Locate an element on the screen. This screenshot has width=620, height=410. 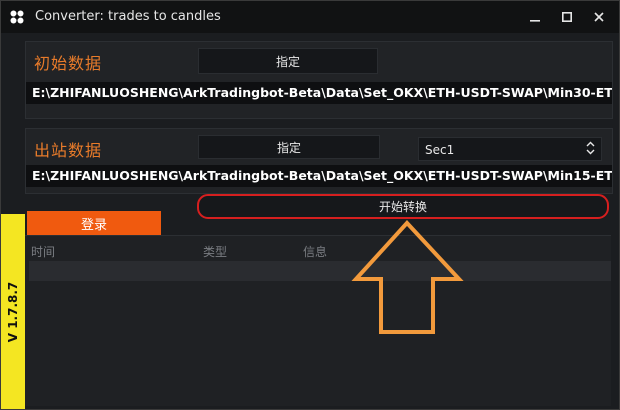
close-button is located at coordinates (599, 17).